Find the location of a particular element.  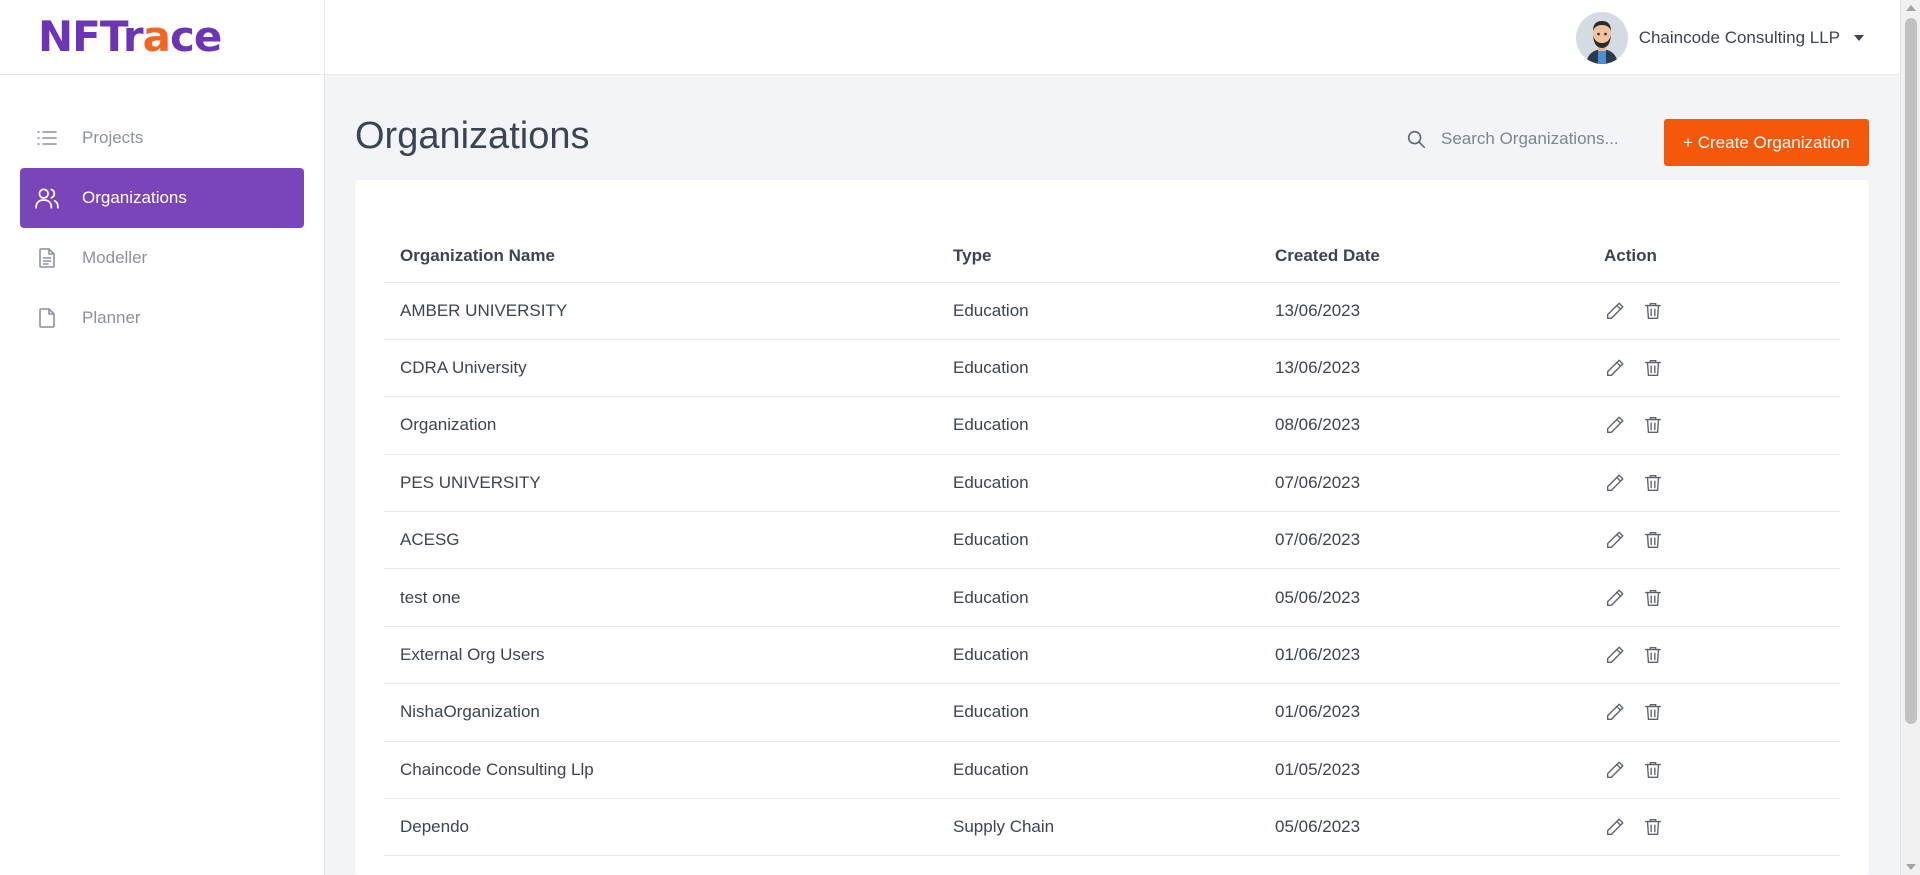

table-row: NishaOrganization Education 01/06/2023 is located at coordinates (1112, 712).